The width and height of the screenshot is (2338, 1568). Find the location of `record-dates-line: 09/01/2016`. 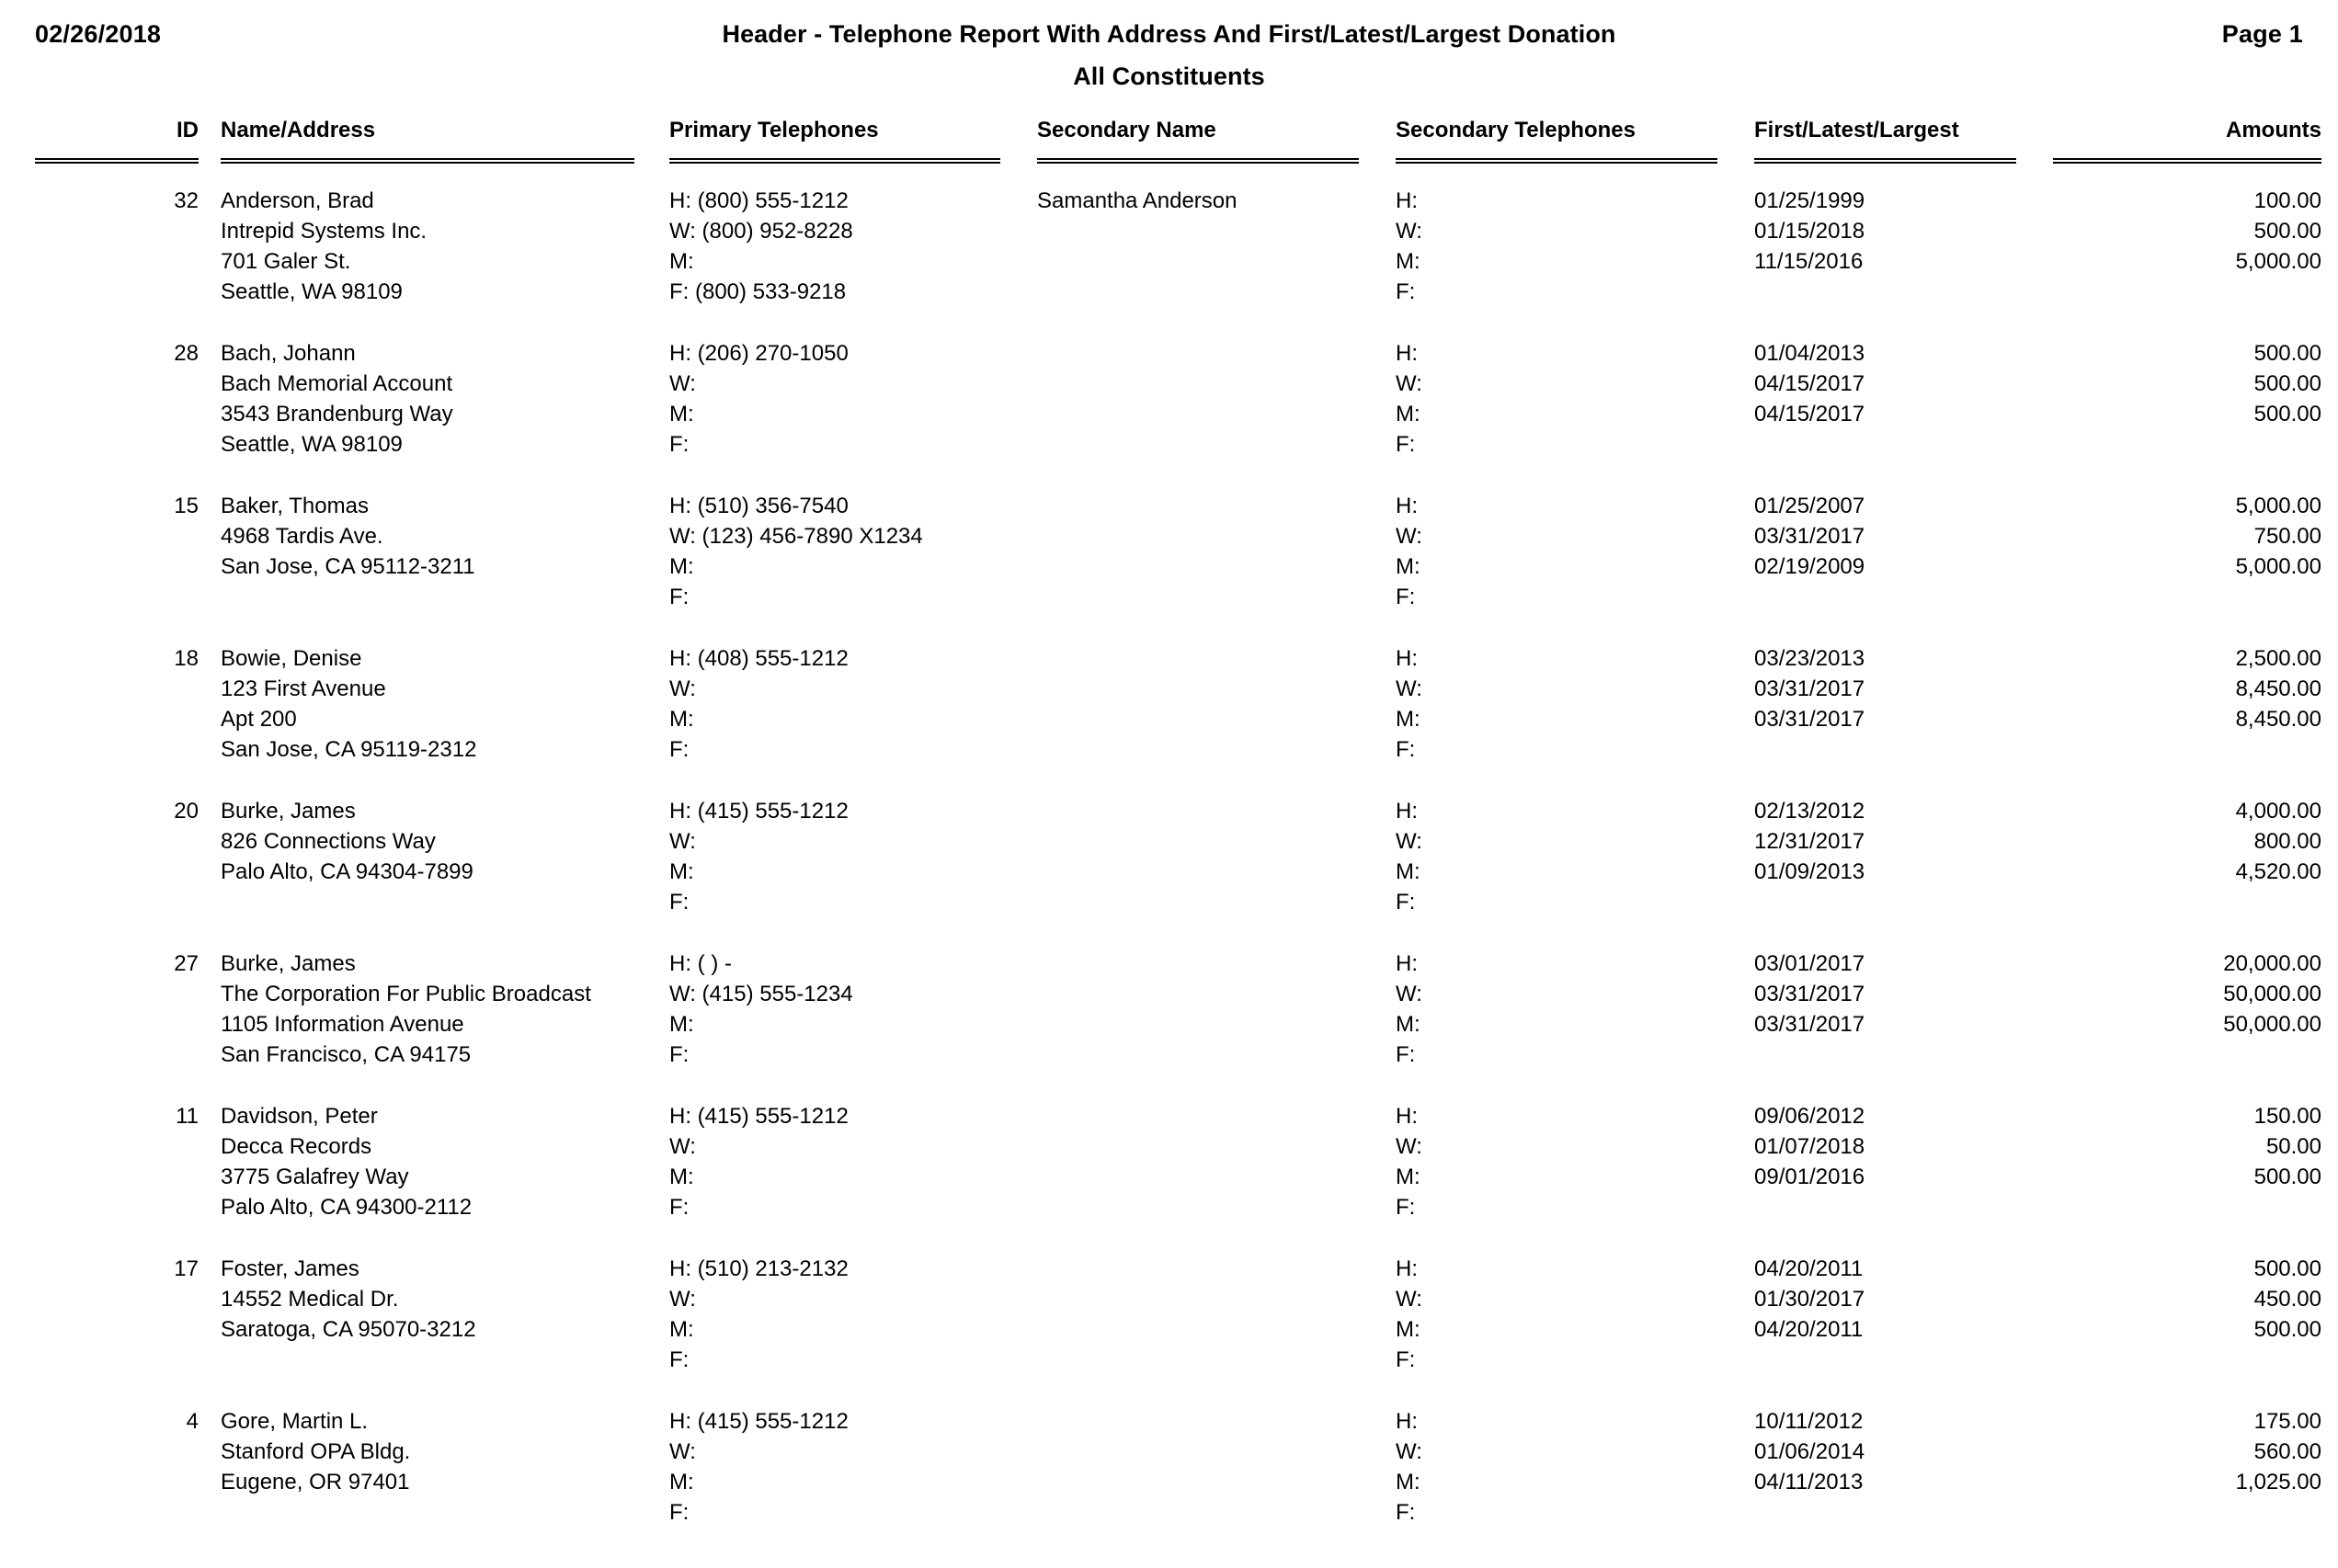

record-dates-line: 09/01/2016 is located at coordinates (1810, 1177).